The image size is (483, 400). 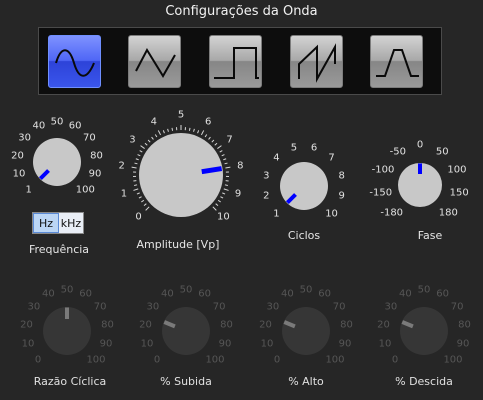 What do you see at coordinates (67, 290) in the screenshot?
I see `razao_ciclica-tick-label: 50` at bounding box center [67, 290].